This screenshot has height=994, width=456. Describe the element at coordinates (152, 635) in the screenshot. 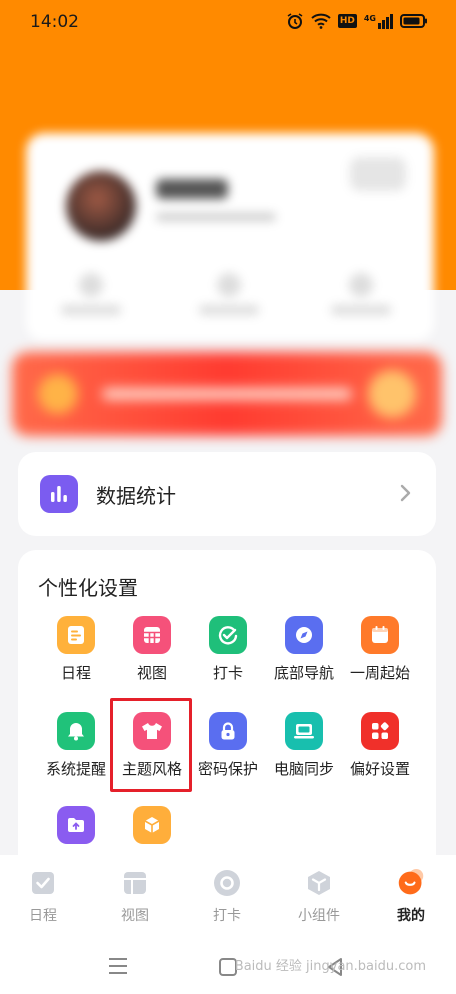

I see `grid-view-icon` at that location.